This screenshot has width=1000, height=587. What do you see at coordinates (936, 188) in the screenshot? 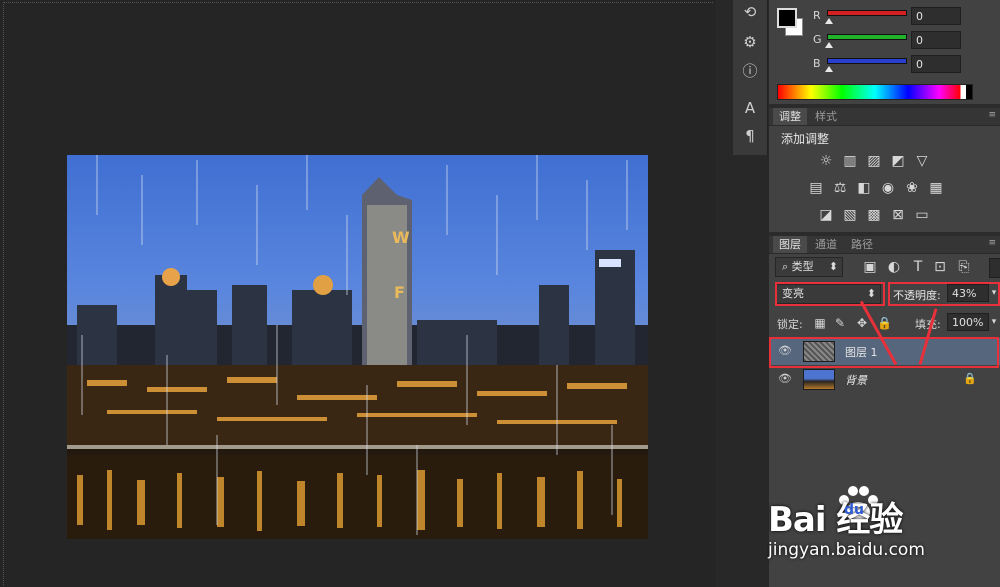
I see `color-lookup-icon: ▦` at bounding box center [936, 188].